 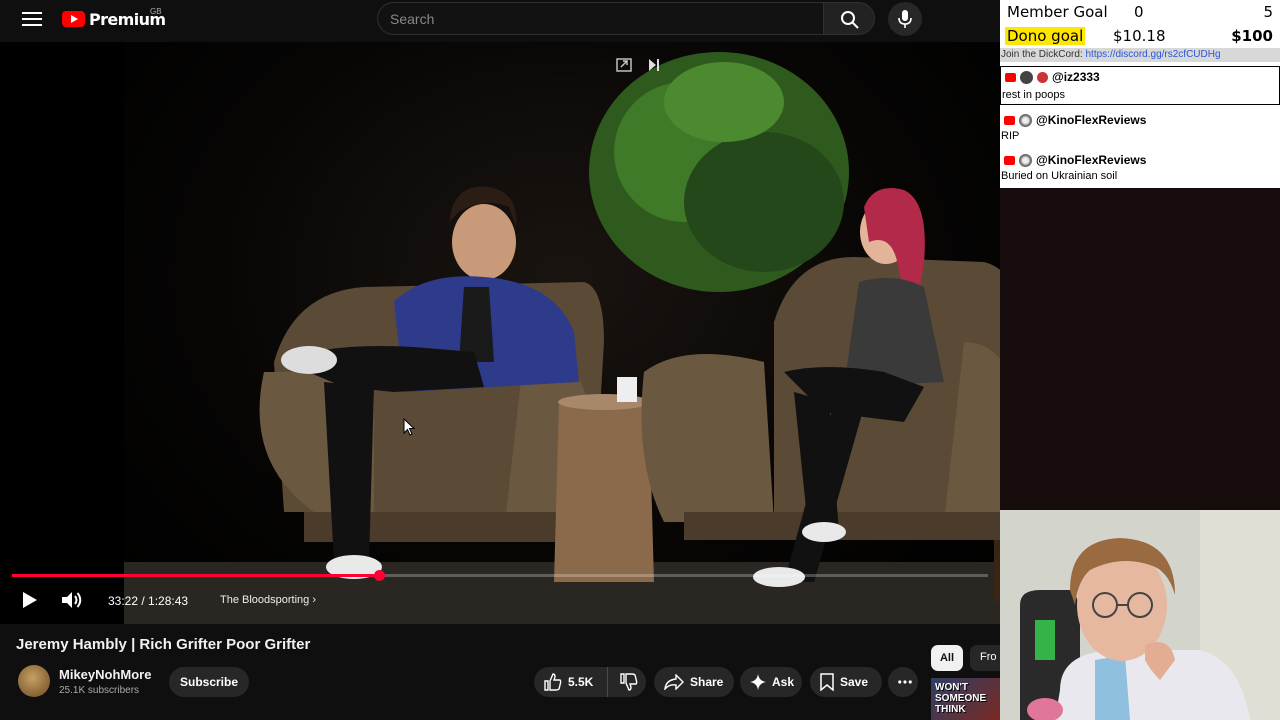 What do you see at coordinates (624, 65) in the screenshot?
I see `miniplayer-icon` at bounding box center [624, 65].